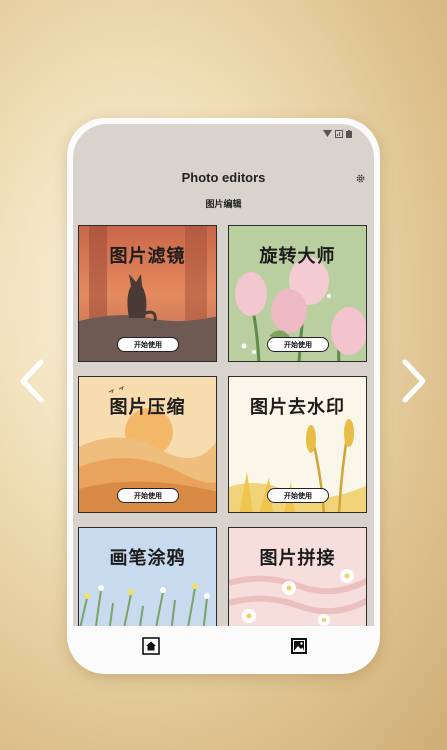 Image resolution: width=447 pixels, height=750 pixels. What do you see at coordinates (147, 256) in the screenshot?
I see `card-title: 图片滤镜` at bounding box center [147, 256].